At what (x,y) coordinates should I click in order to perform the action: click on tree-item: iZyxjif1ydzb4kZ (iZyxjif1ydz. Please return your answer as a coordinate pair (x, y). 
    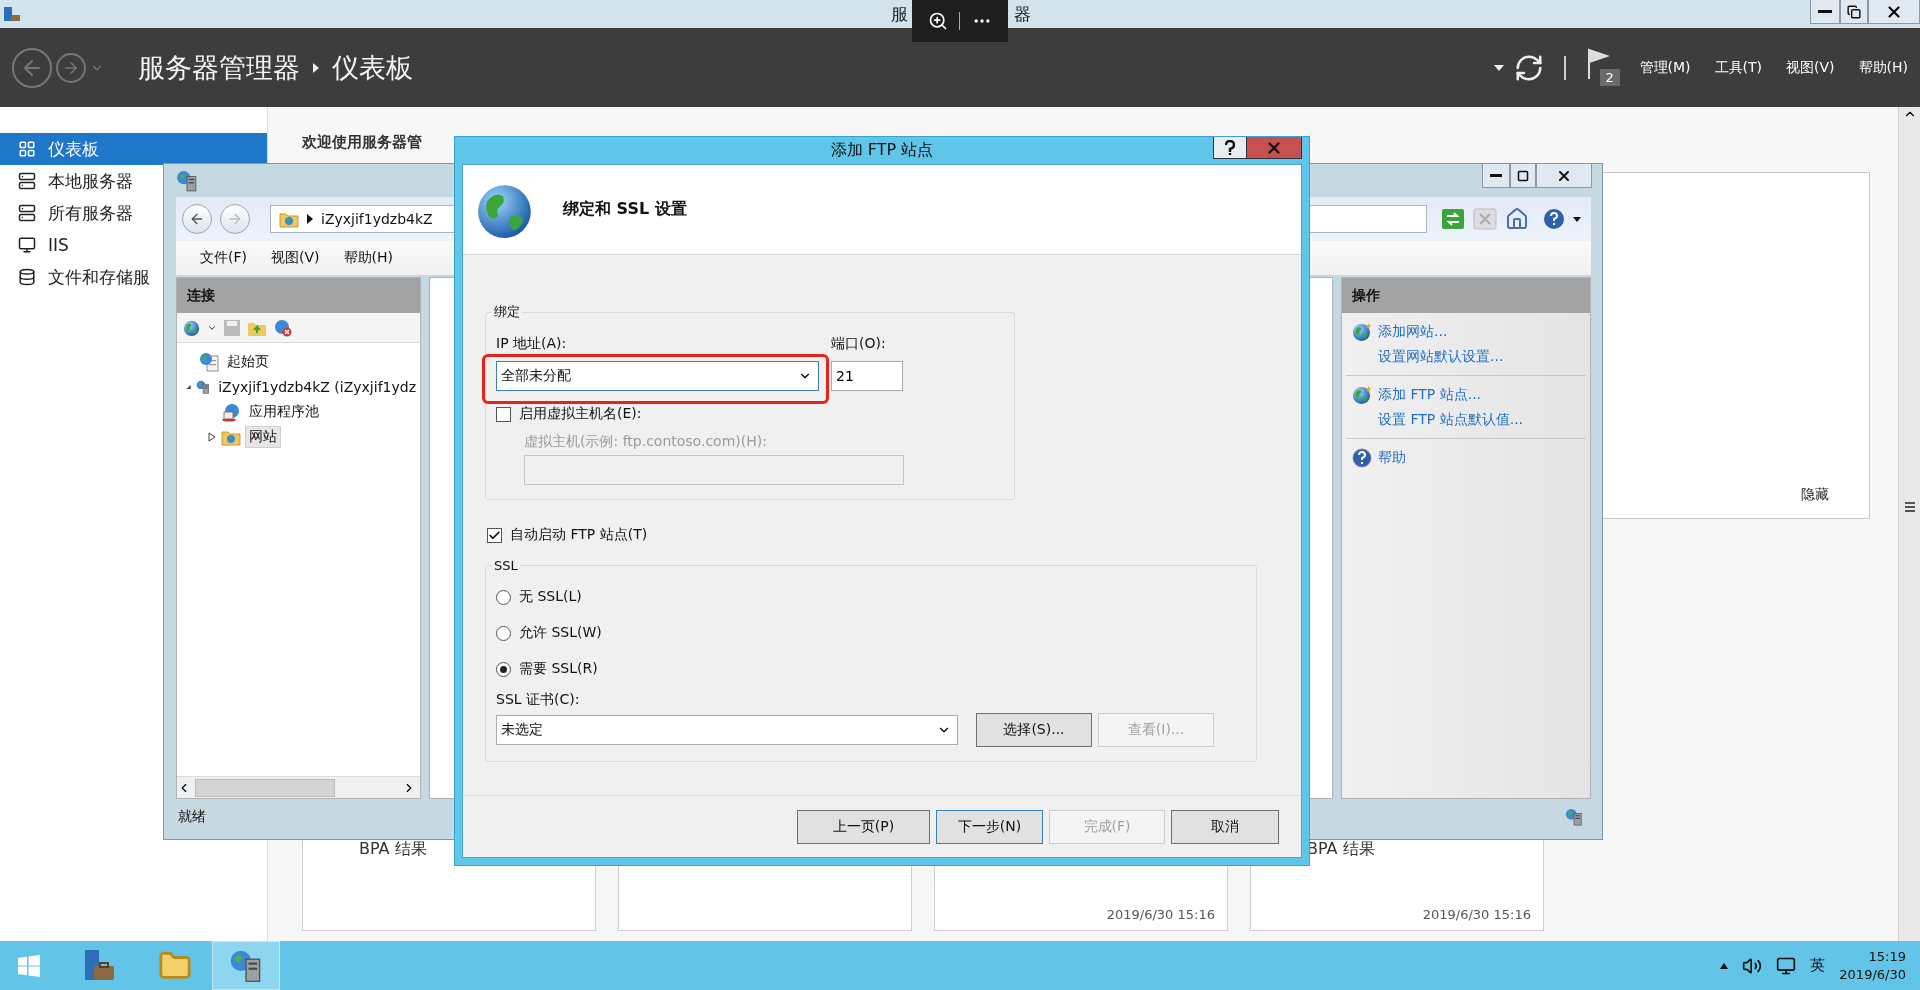
    Looking at the image, I should click on (317, 386).